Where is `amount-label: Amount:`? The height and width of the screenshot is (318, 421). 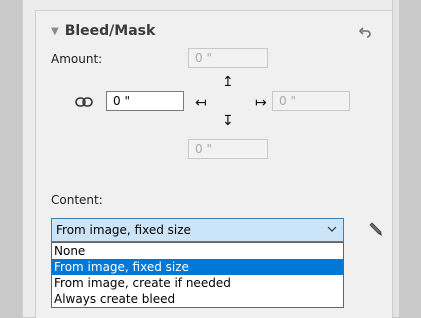
amount-label: Amount: is located at coordinates (77, 59).